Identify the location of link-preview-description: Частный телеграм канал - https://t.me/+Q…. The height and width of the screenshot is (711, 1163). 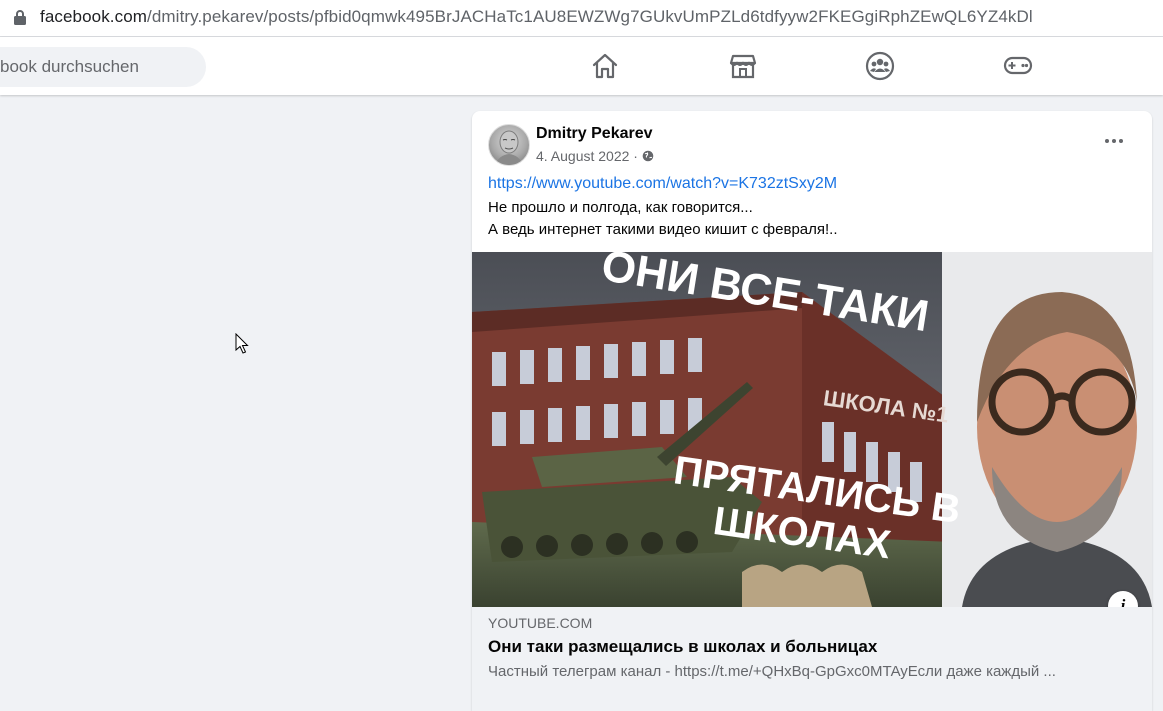
(772, 671).